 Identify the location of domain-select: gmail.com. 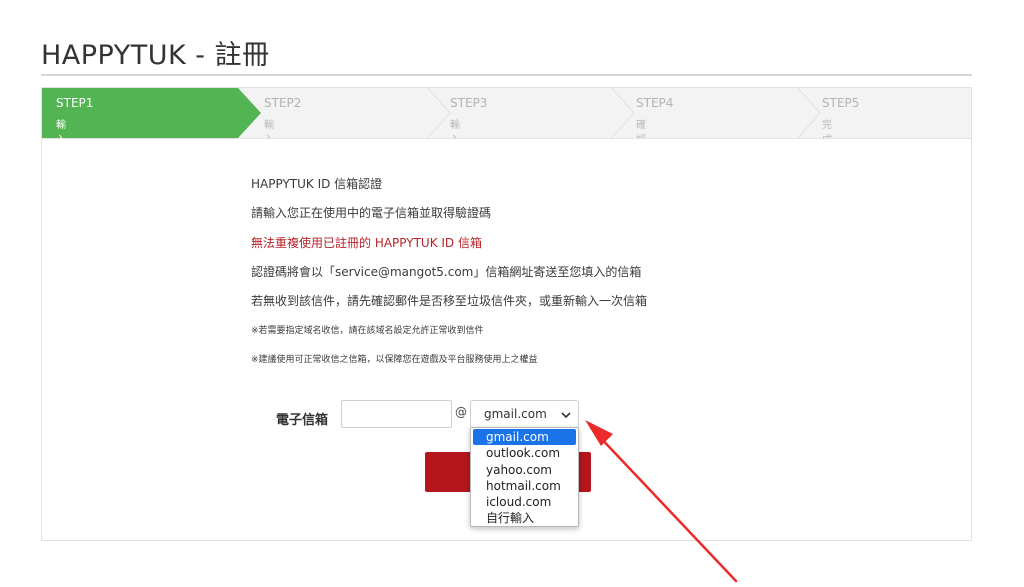
(524, 414).